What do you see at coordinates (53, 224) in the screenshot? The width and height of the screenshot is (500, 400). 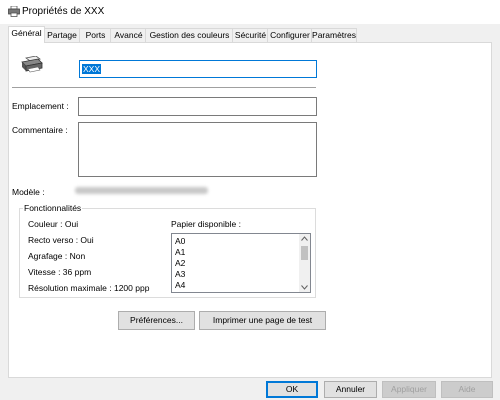 I see `feature-color: Couleur : Oui` at bounding box center [53, 224].